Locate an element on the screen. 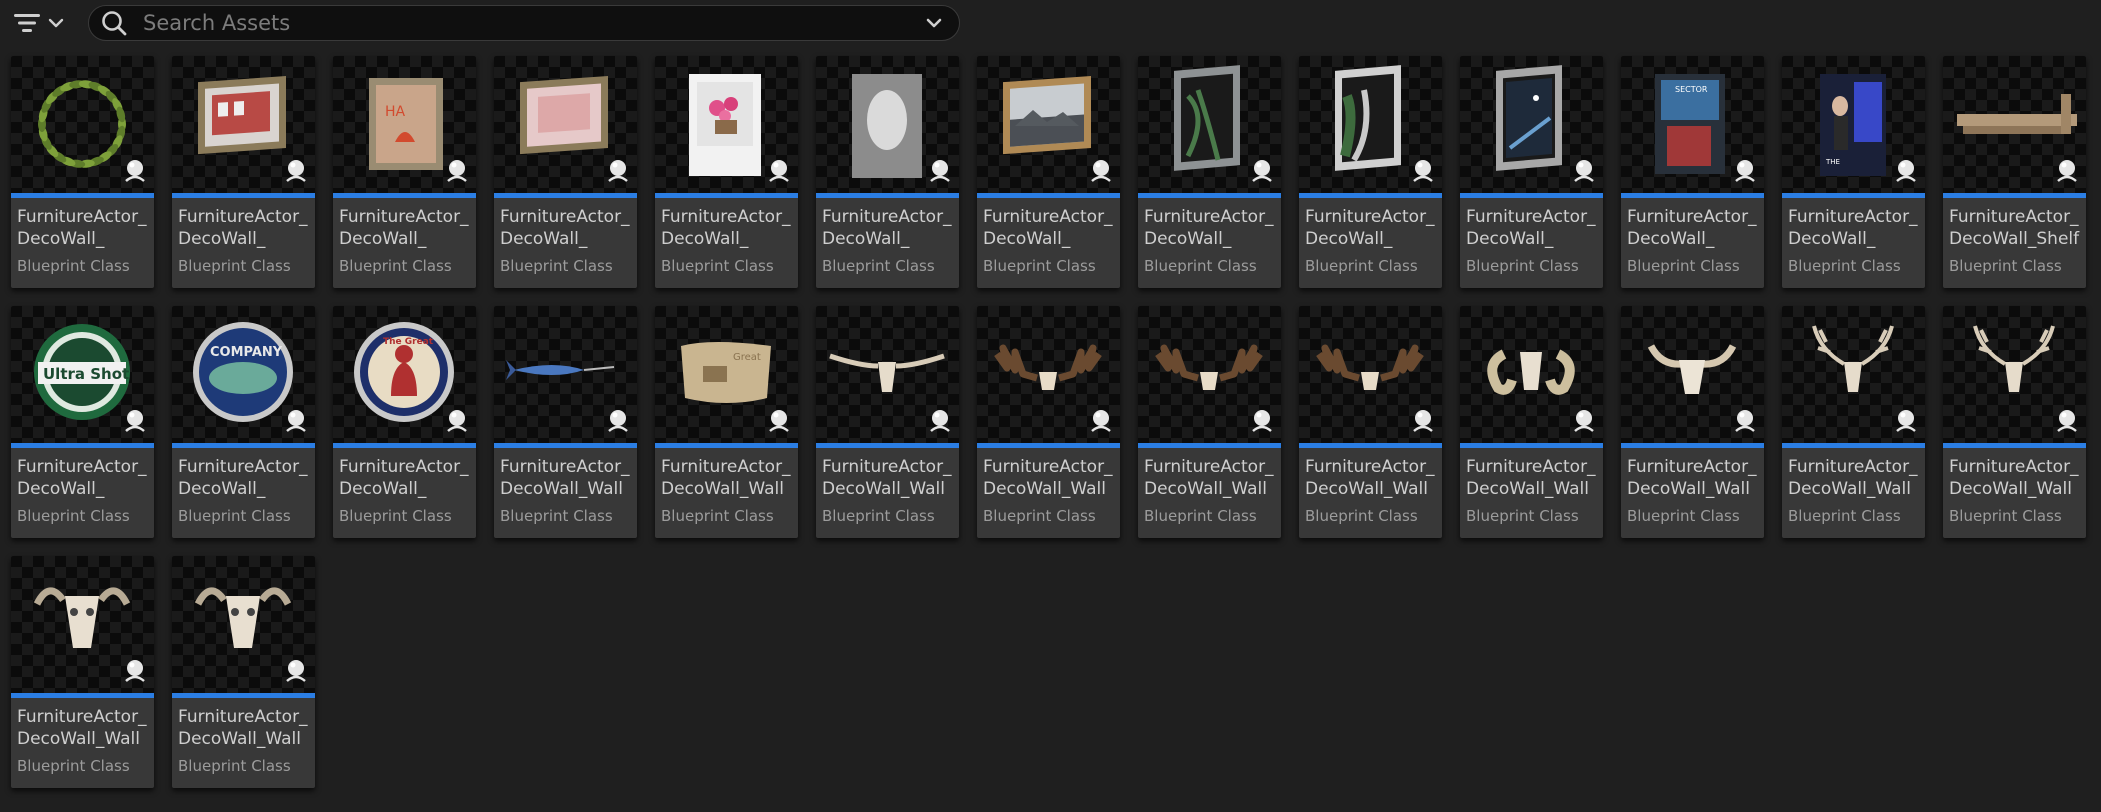  svg-text: COMPANY is located at coordinates (246, 352).